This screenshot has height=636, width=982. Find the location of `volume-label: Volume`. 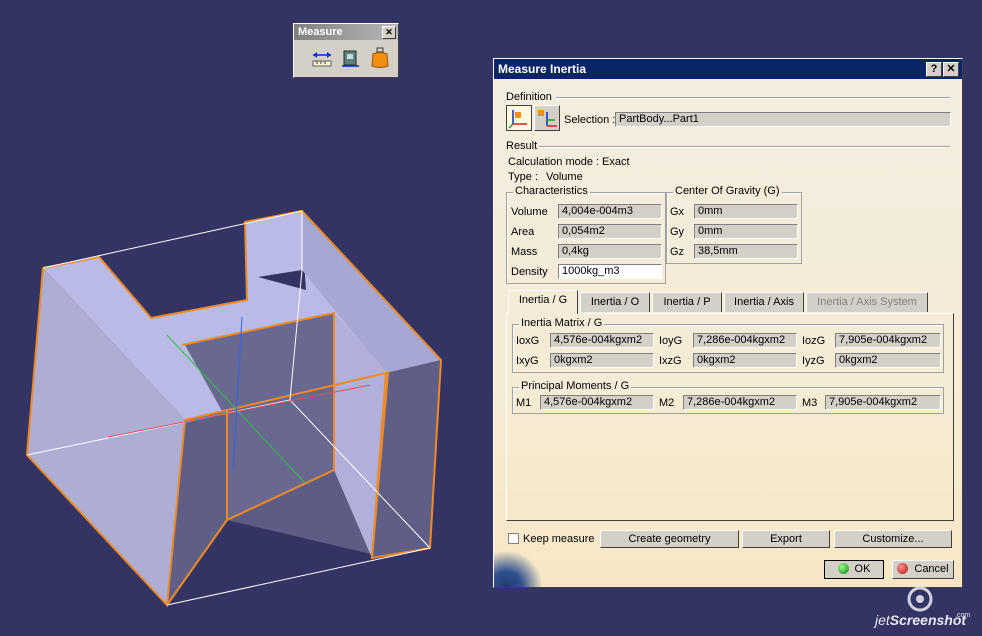

volume-label: Volume is located at coordinates (529, 212).